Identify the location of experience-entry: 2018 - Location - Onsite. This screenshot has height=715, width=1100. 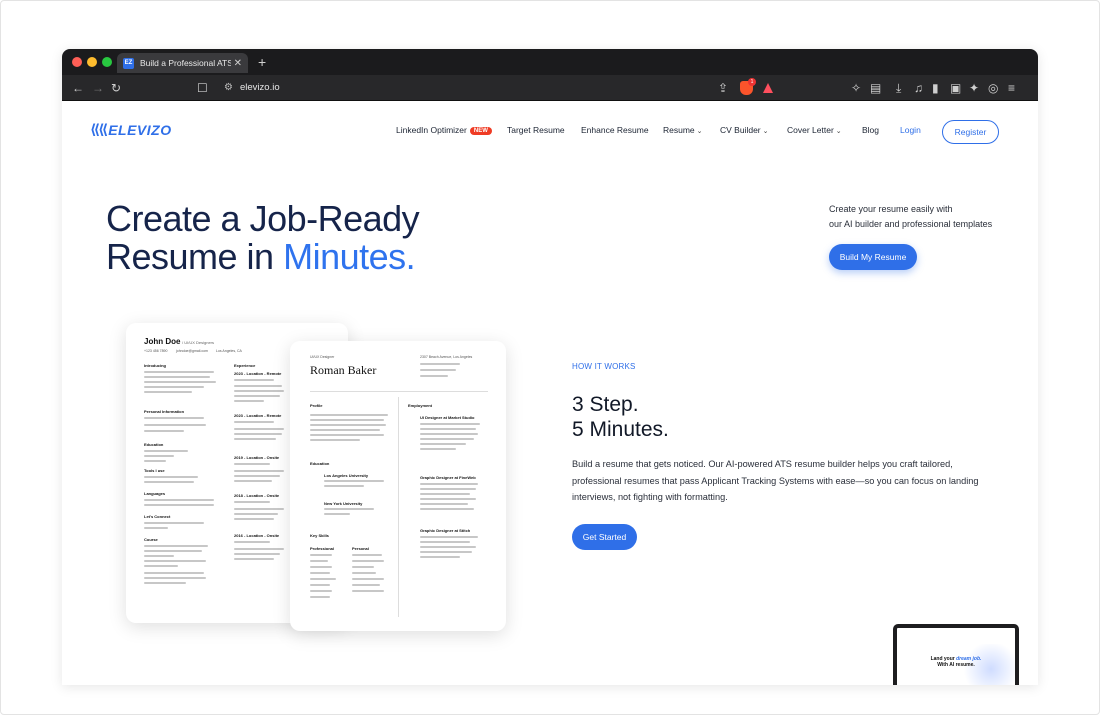
(257, 495).